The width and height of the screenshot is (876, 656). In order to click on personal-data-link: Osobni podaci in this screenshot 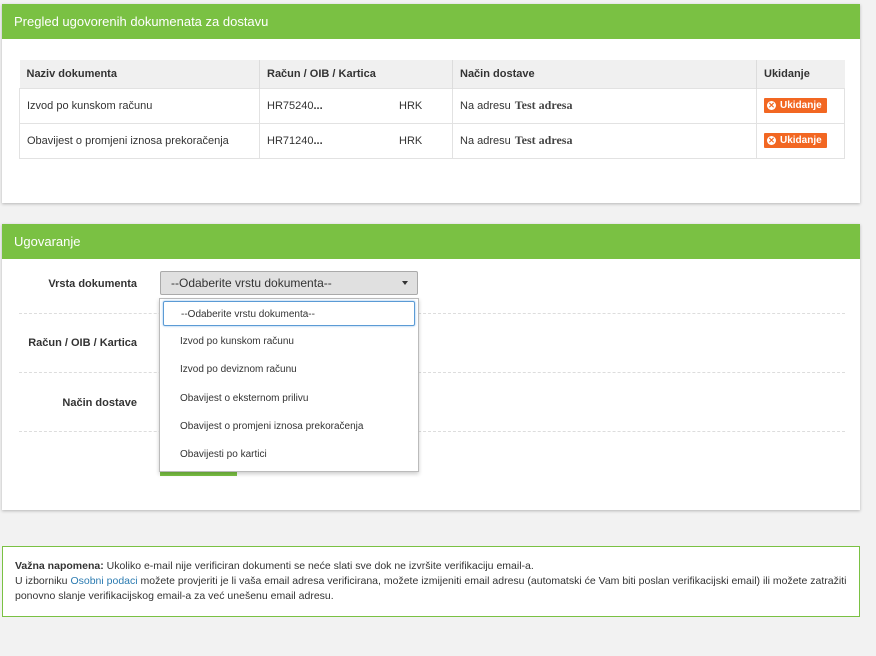, I will do `click(103, 581)`.